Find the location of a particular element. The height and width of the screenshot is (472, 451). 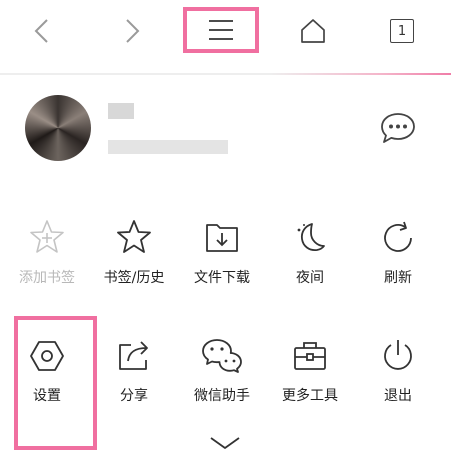

star-icon is located at coordinates (134, 236).